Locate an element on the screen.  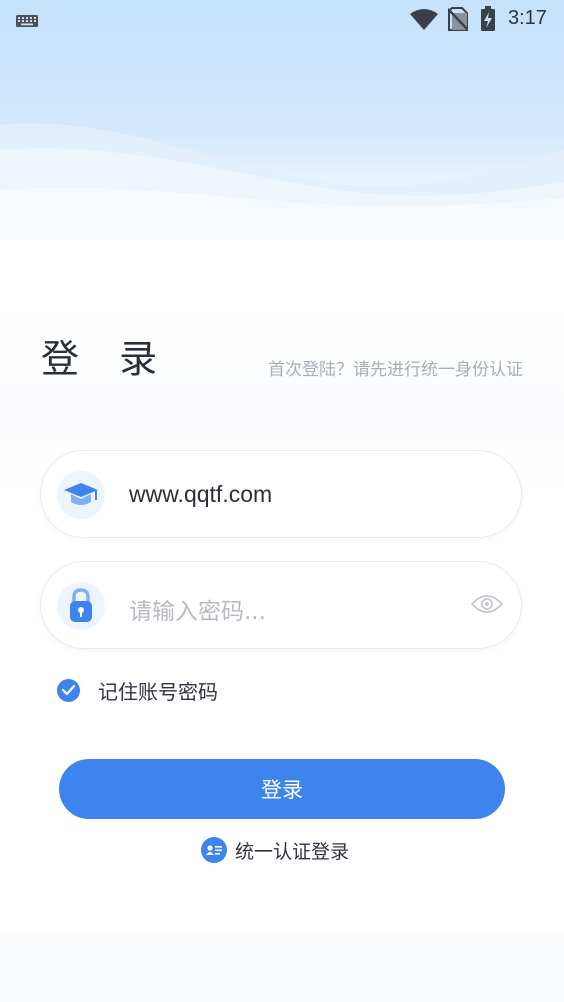
status-time: 3:17 is located at coordinates (527, 18).